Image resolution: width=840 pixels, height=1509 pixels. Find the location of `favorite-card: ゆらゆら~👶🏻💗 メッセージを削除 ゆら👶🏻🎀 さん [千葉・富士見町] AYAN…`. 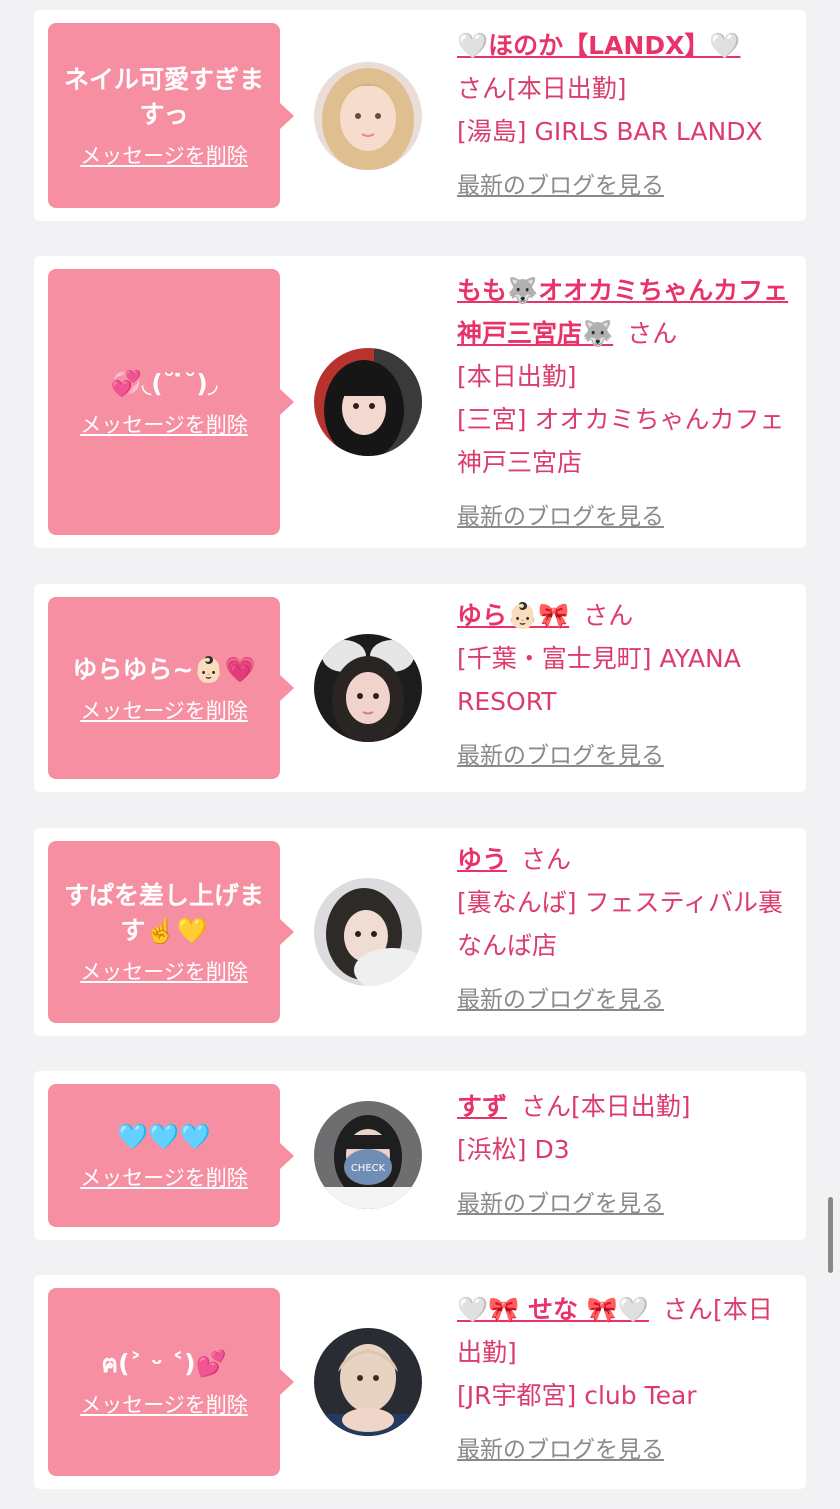

favorite-card: ゆらゆら~👶🏻💗 メッセージを削除 ゆら👶🏻🎀 さん [千葉・富士見町] AYAN… is located at coordinates (420, 688).